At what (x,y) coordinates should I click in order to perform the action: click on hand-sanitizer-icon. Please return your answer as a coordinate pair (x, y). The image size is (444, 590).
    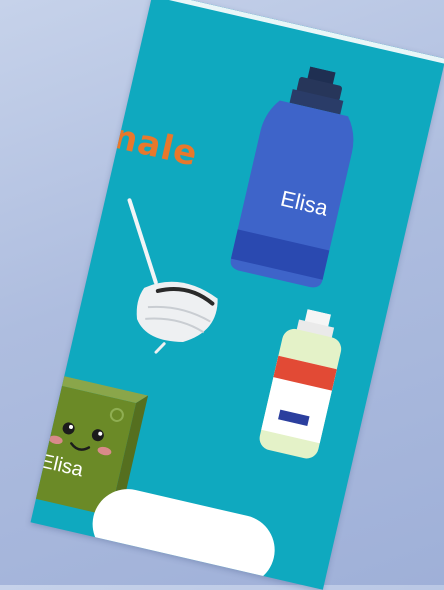
    Looking at the image, I should click on (300, 384).